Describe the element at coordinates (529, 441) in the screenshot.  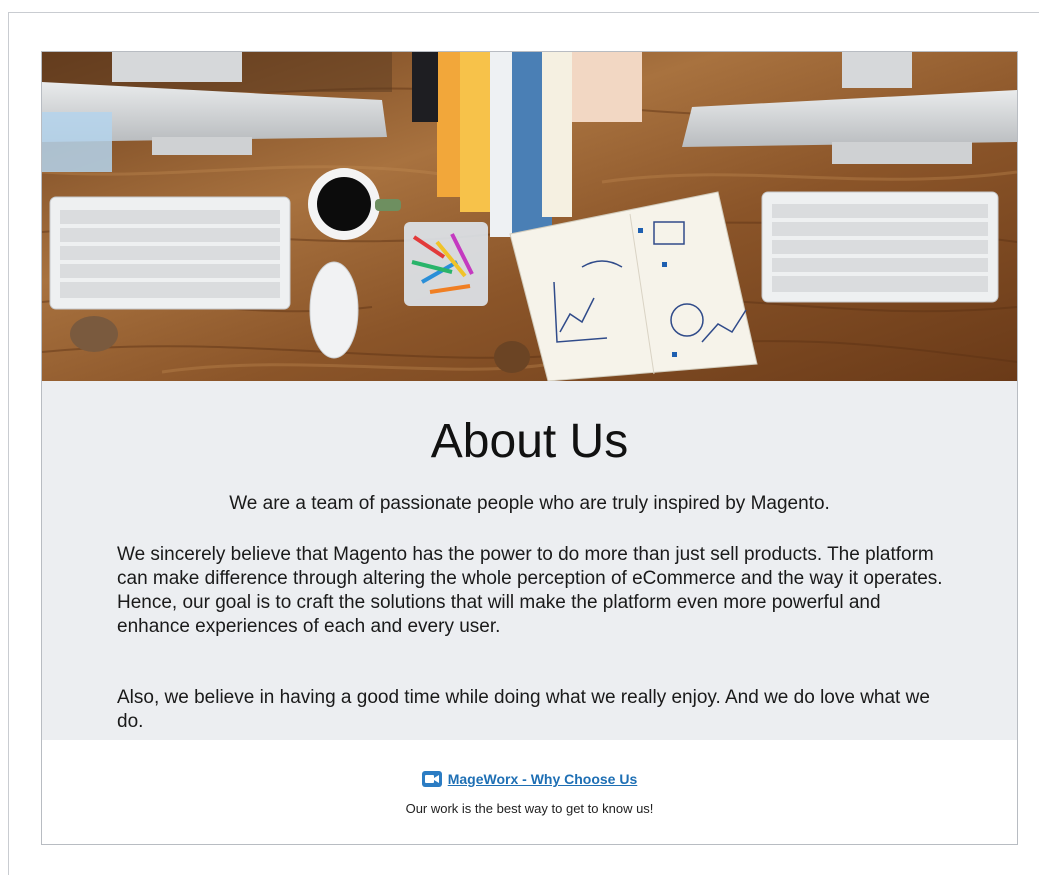
I see `page-title: About Us` at that location.